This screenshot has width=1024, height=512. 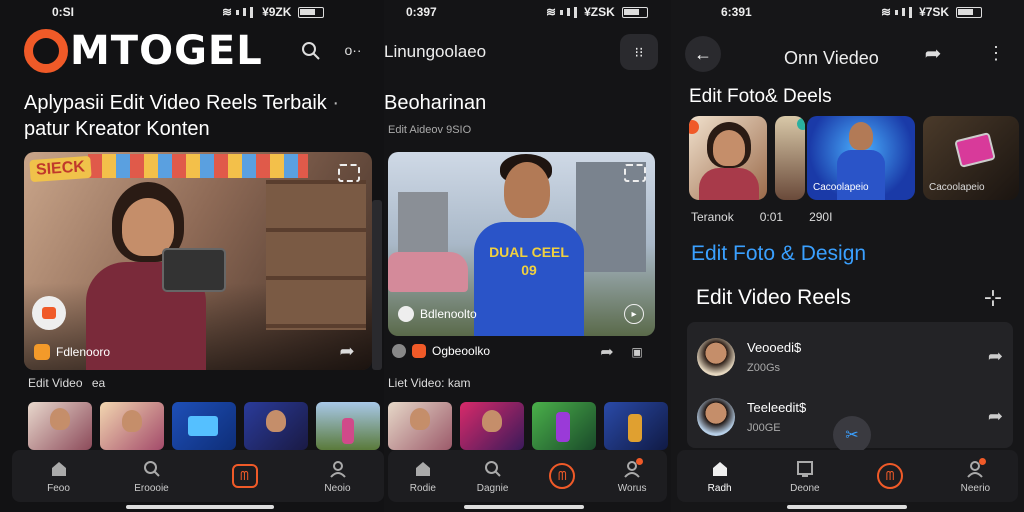 I want to click on back-arrow-icon: ←, so click(x=703, y=54).